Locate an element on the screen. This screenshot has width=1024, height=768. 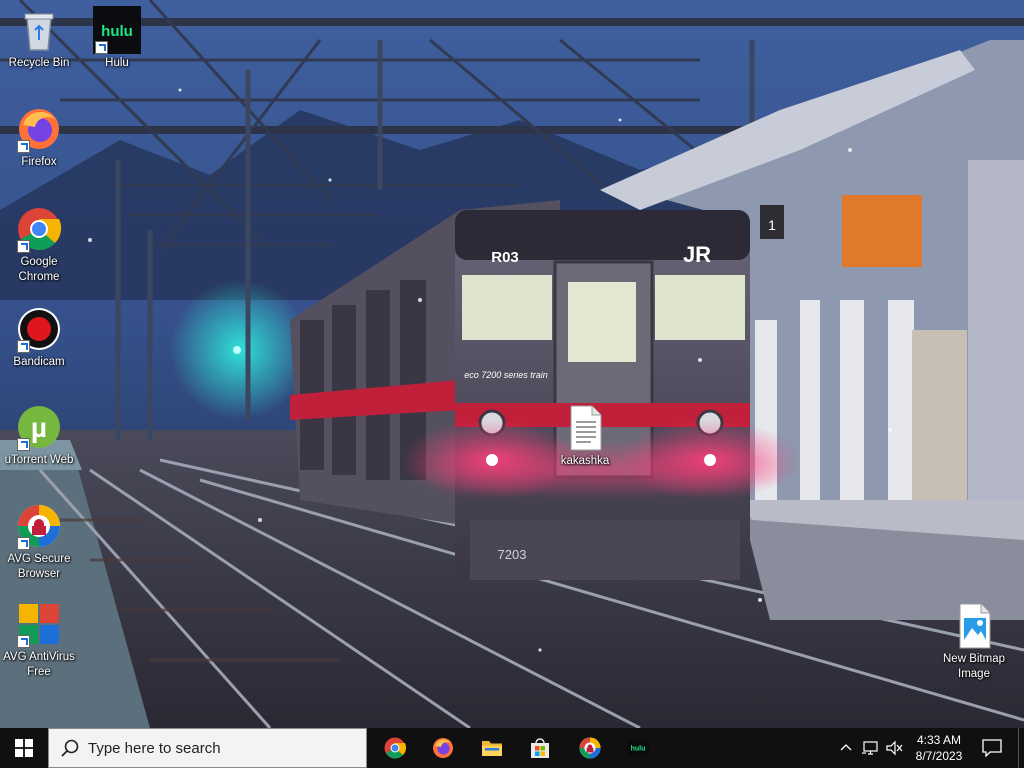
train-destination-sign: R03 is located at coordinates (505, 257).